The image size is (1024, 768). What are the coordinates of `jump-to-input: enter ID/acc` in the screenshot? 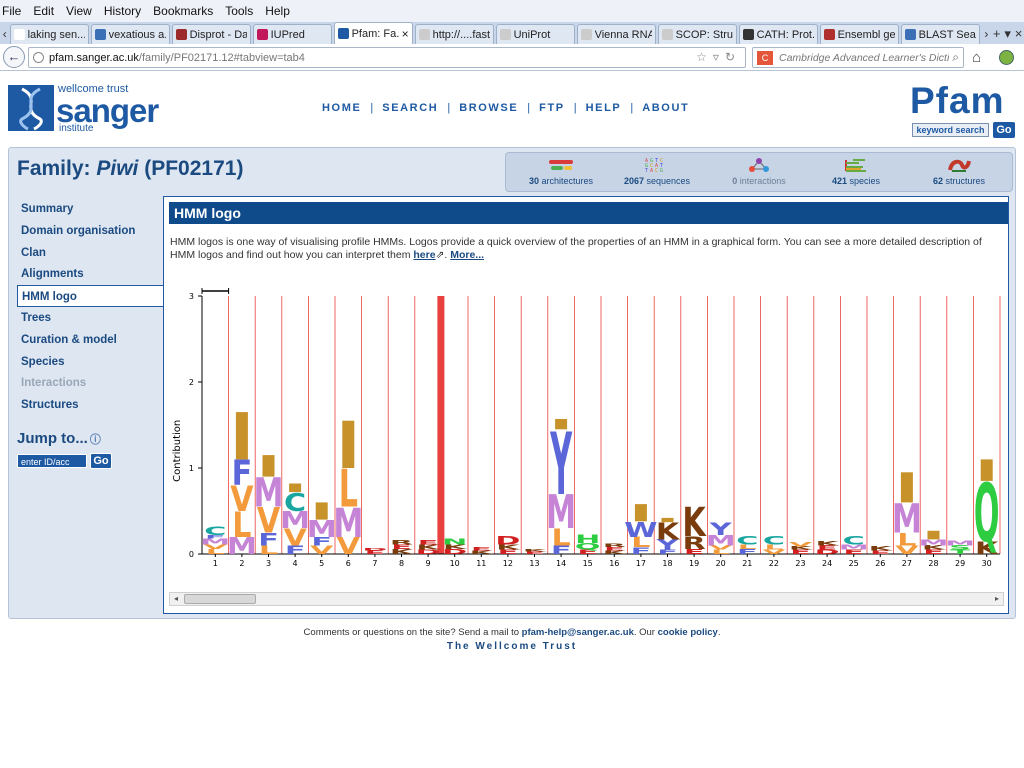 It's located at (52, 461).